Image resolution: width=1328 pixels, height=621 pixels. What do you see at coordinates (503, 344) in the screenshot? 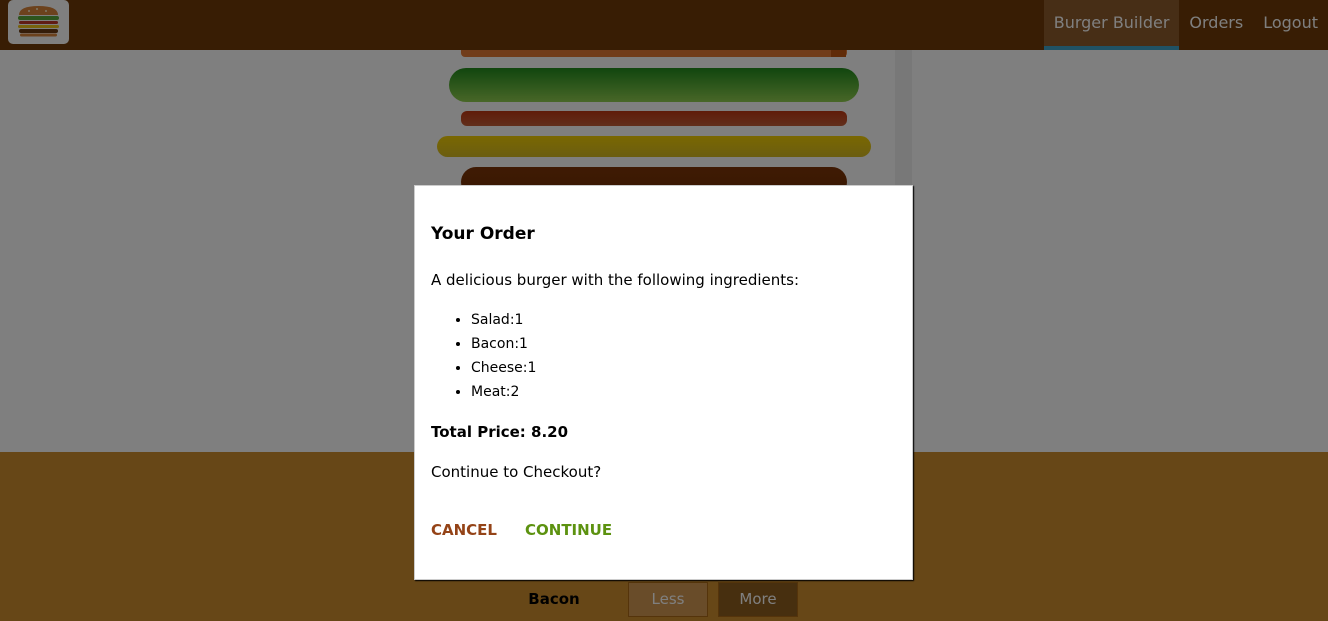
I see `list-item: Bacon:1` at bounding box center [503, 344].